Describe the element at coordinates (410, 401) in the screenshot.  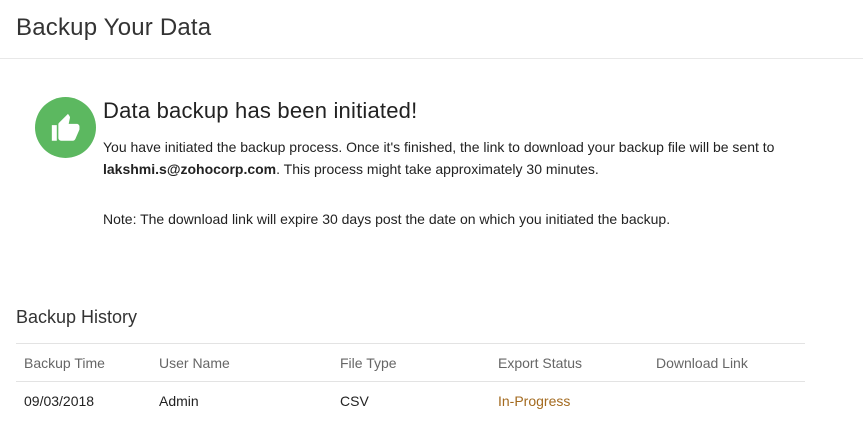
I see `table-row: 09/03/2018 Admin CSV In-Progress` at that location.